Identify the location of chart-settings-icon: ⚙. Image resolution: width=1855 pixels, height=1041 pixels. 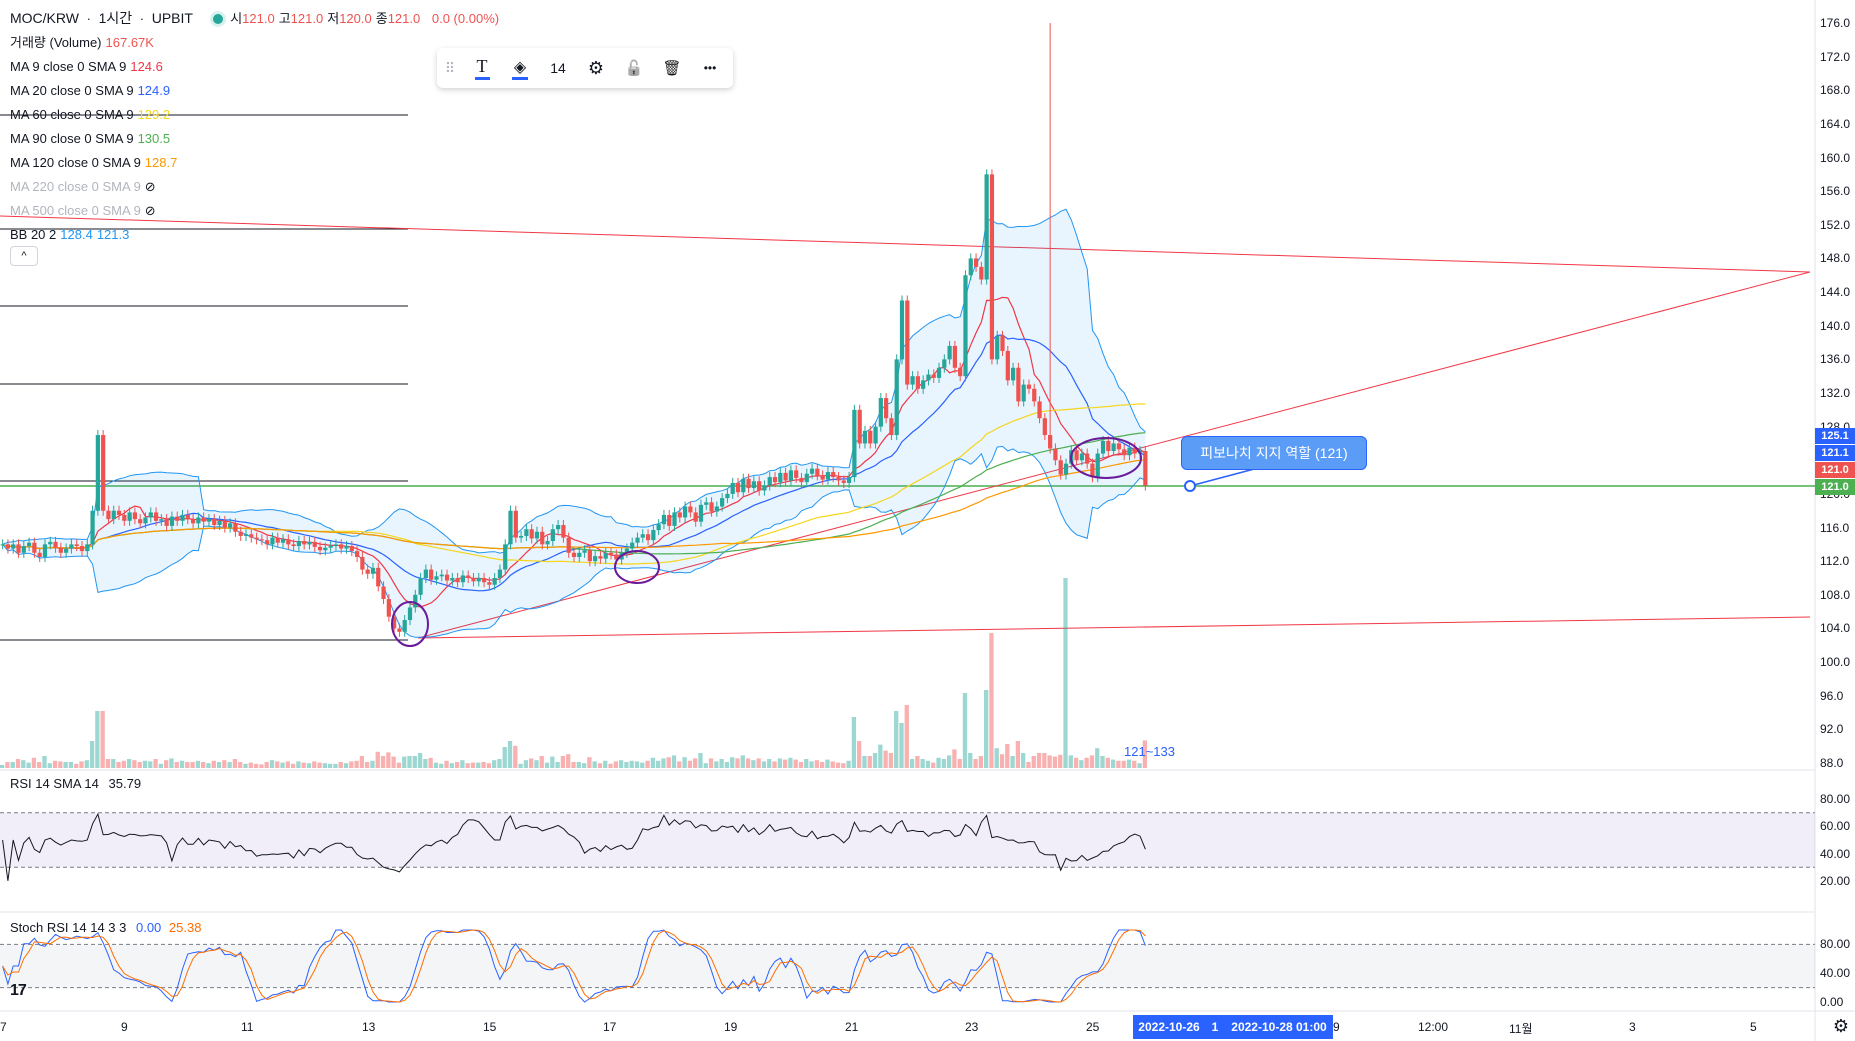
(1841, 1026).